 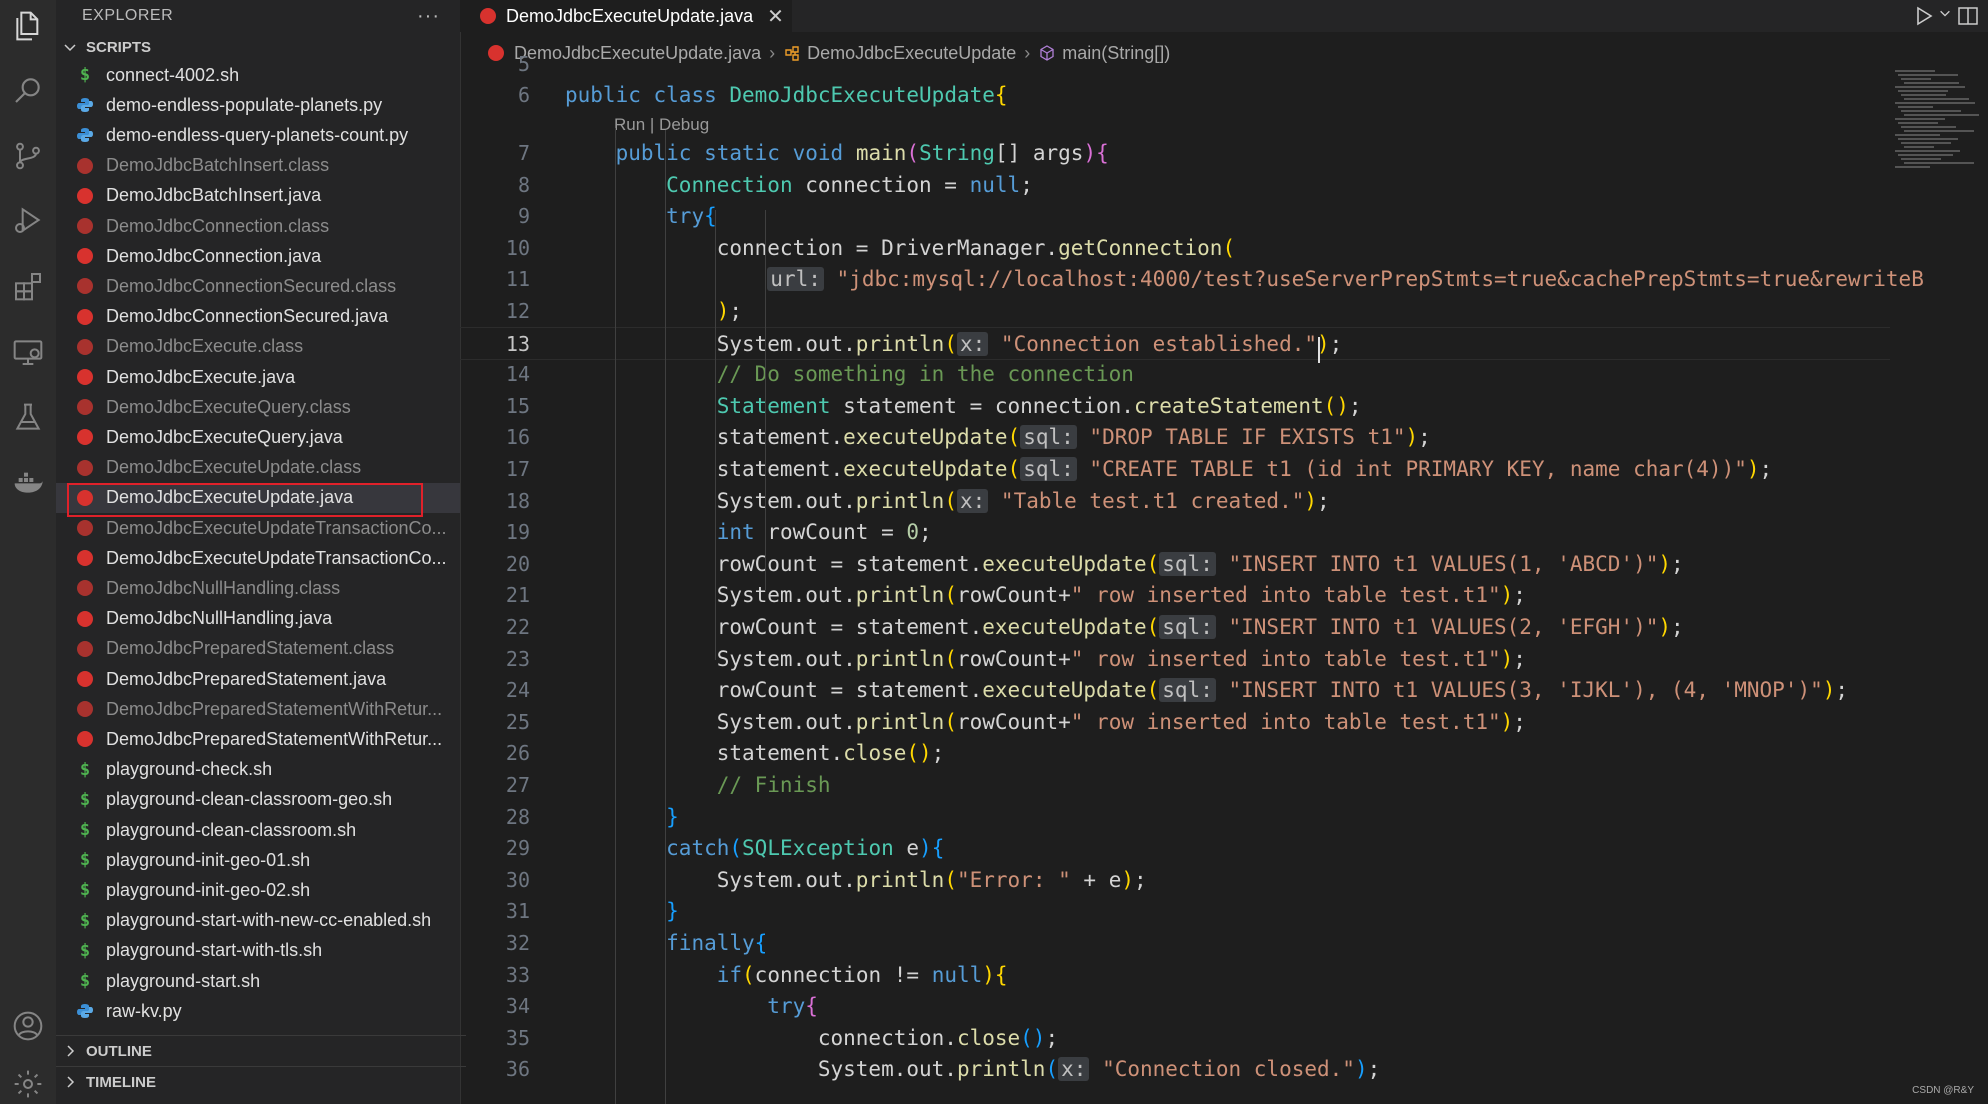 I want to click on testing-icon, so click(x=28, y=418).